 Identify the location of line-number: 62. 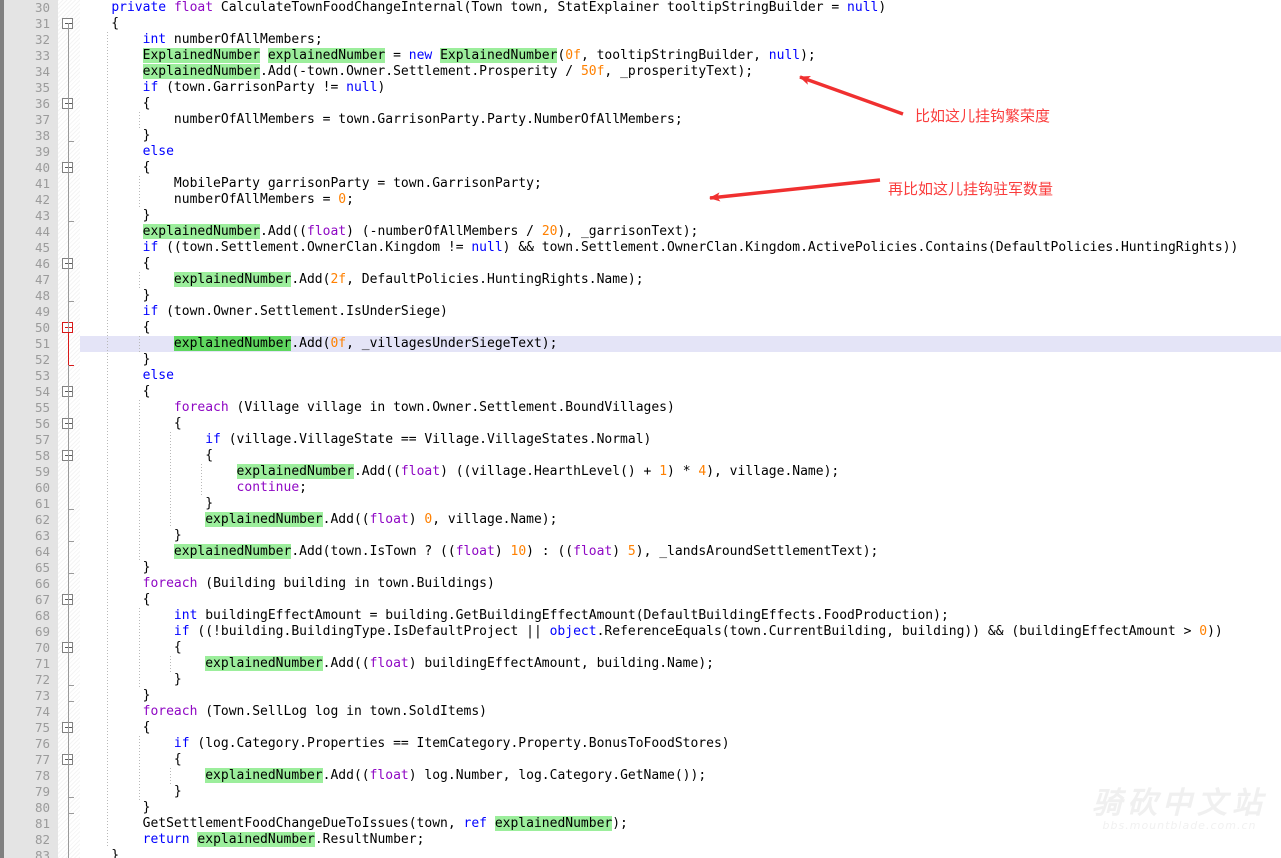
(42, 519).